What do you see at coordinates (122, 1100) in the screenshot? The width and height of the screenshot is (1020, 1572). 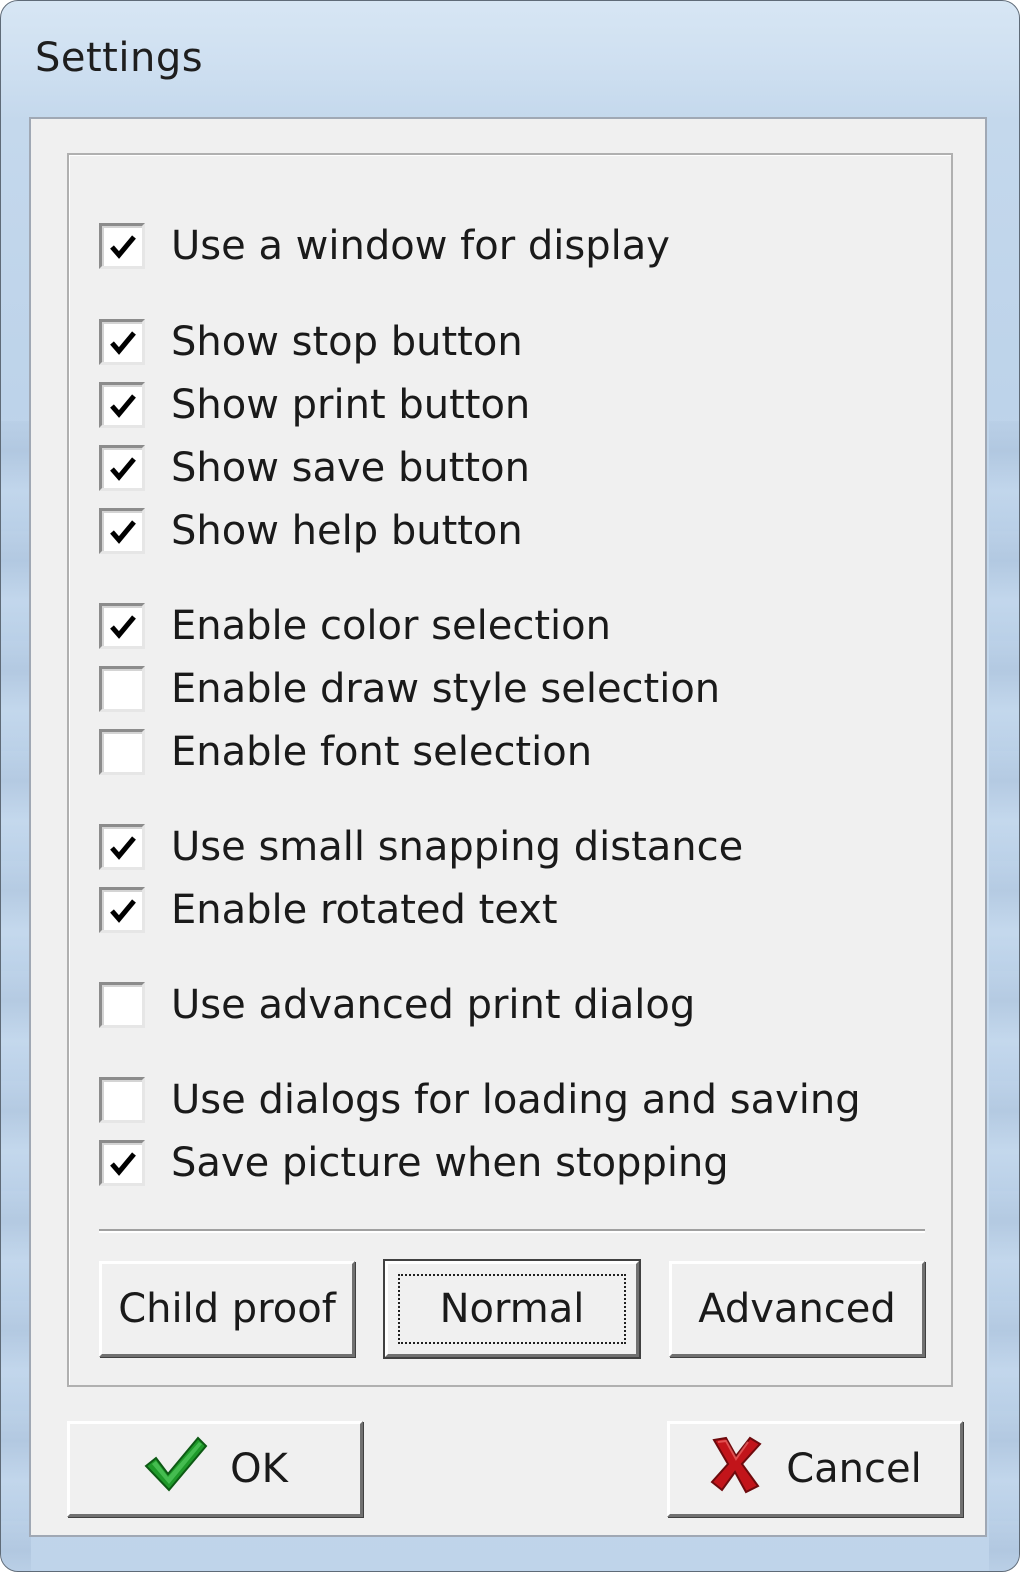 I see `checkbox-use-dialogs-loading-saving` at bounding box center [122, 1100].